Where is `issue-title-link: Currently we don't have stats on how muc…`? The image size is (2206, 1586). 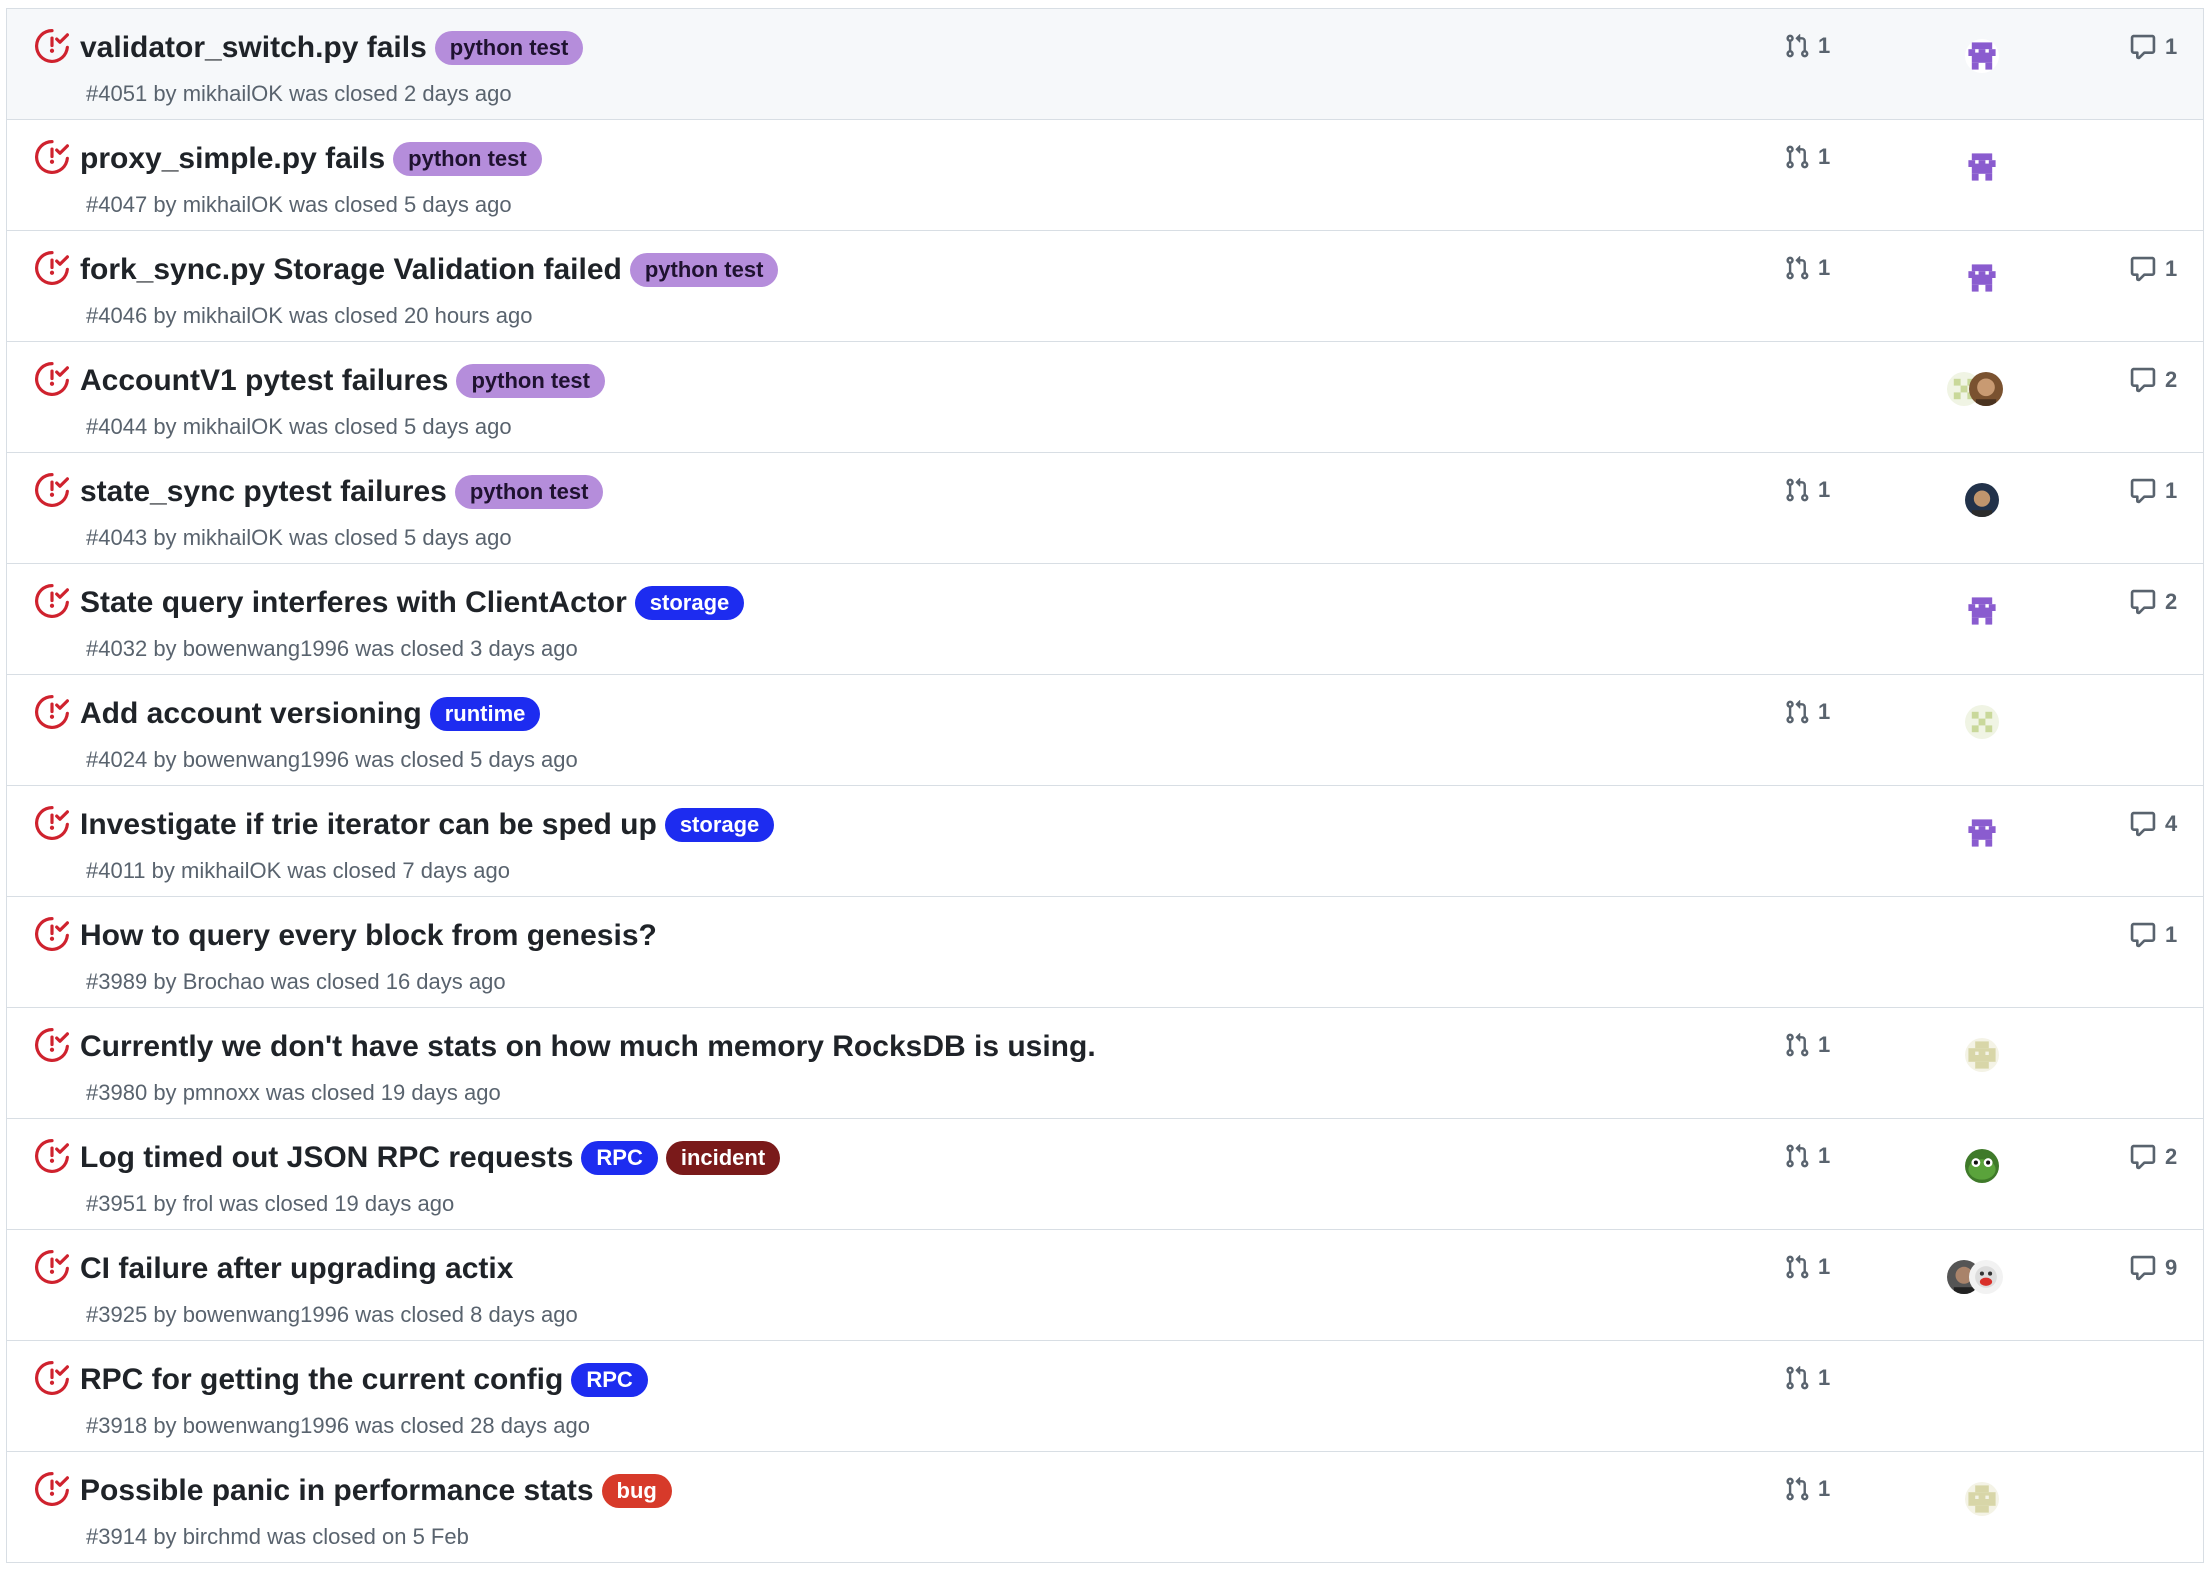 issue-title-link: Currently we don't have stats on how muc… is located at coordinates (588, 1047).